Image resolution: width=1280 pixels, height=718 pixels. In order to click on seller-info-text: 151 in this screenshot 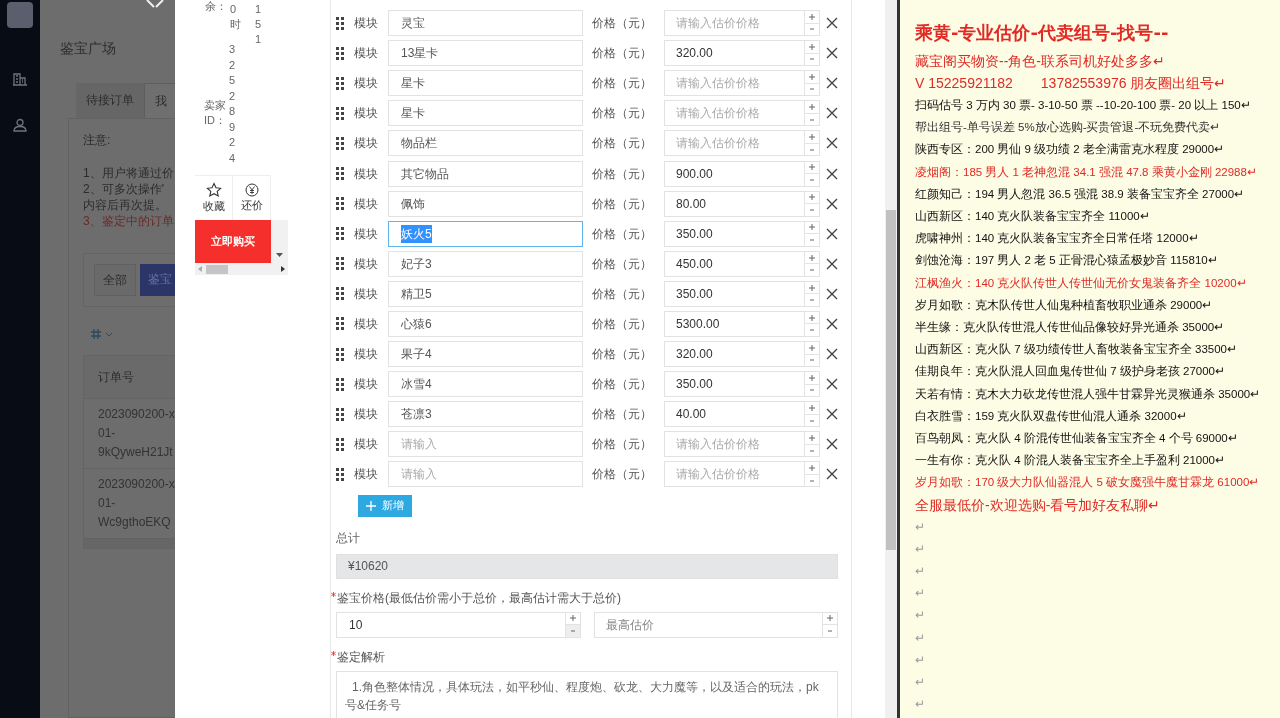, I will do `click(259, 24)`.